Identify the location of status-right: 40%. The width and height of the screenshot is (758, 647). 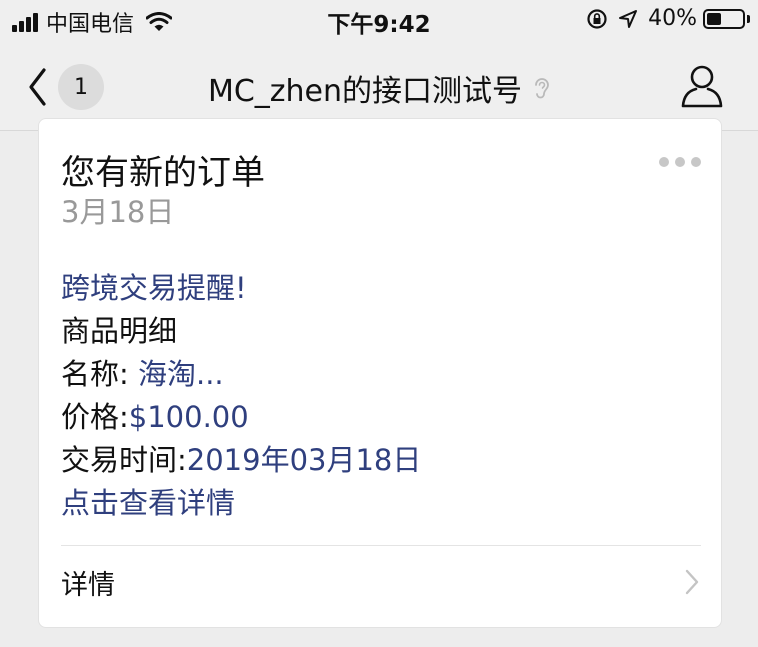
(668, 18).